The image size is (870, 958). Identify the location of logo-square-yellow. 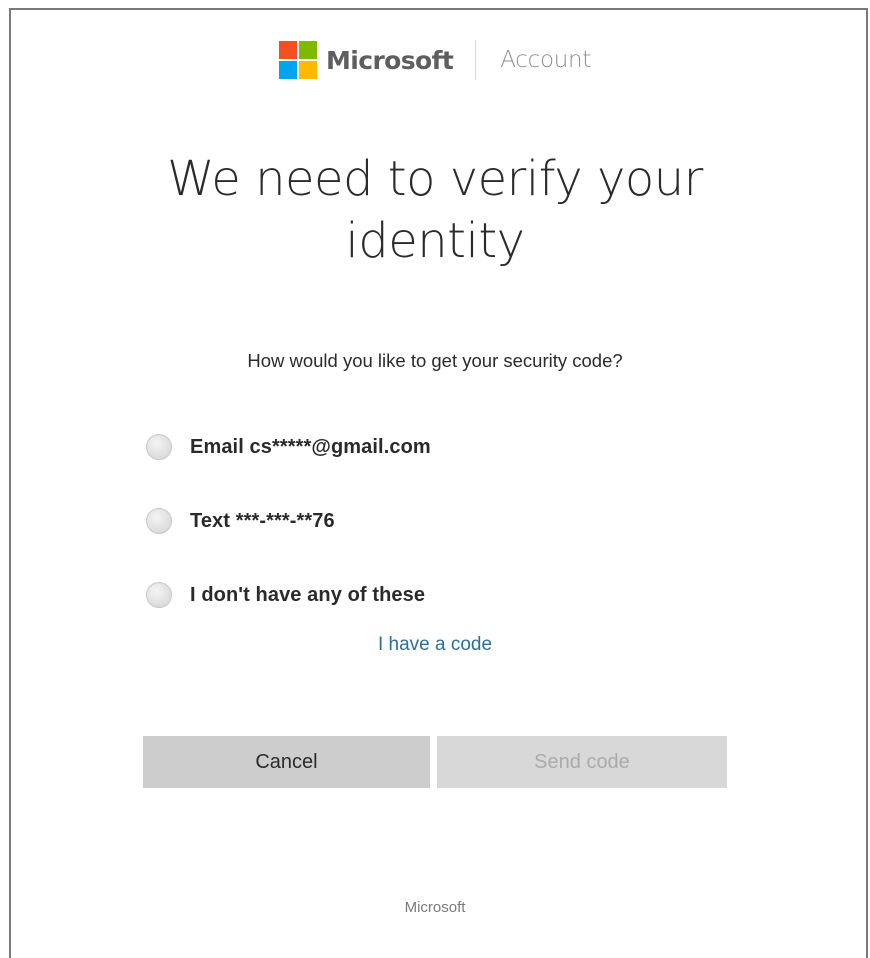
(307, 70).